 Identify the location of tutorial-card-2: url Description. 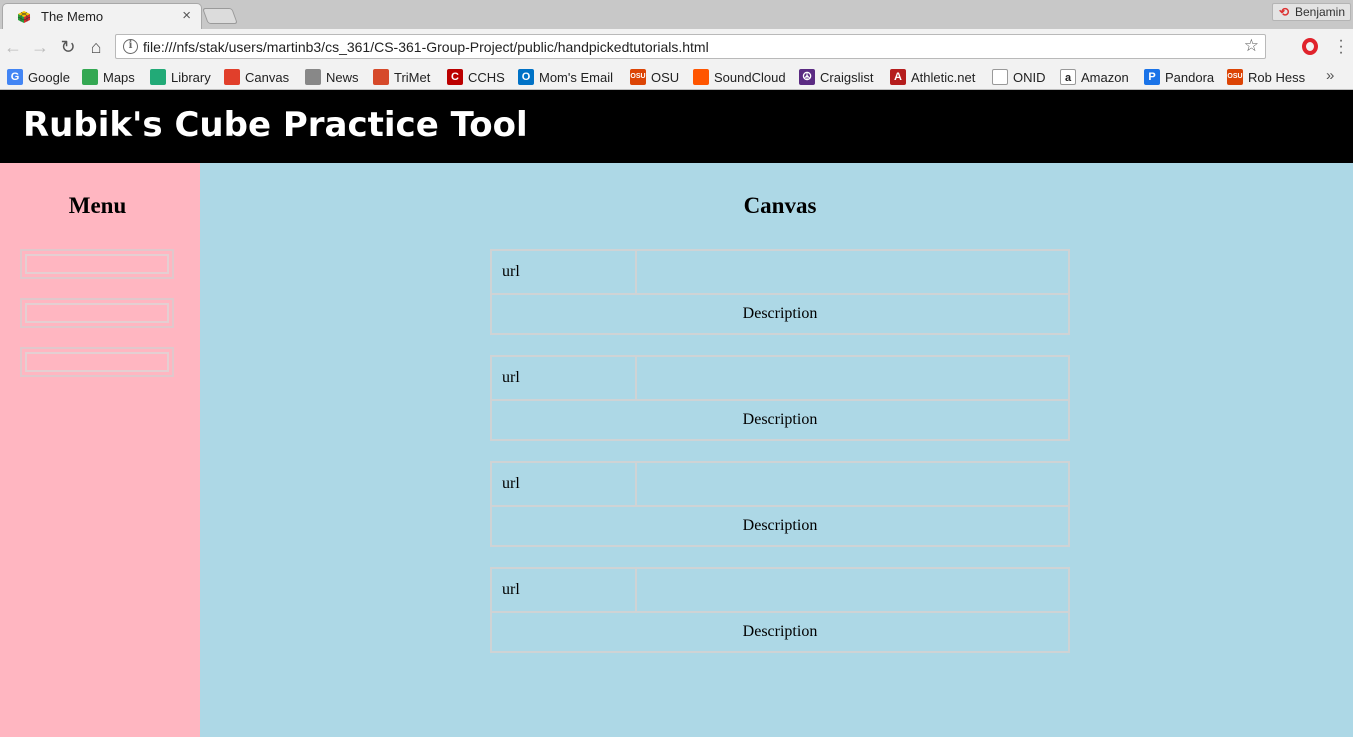
(780, 398).